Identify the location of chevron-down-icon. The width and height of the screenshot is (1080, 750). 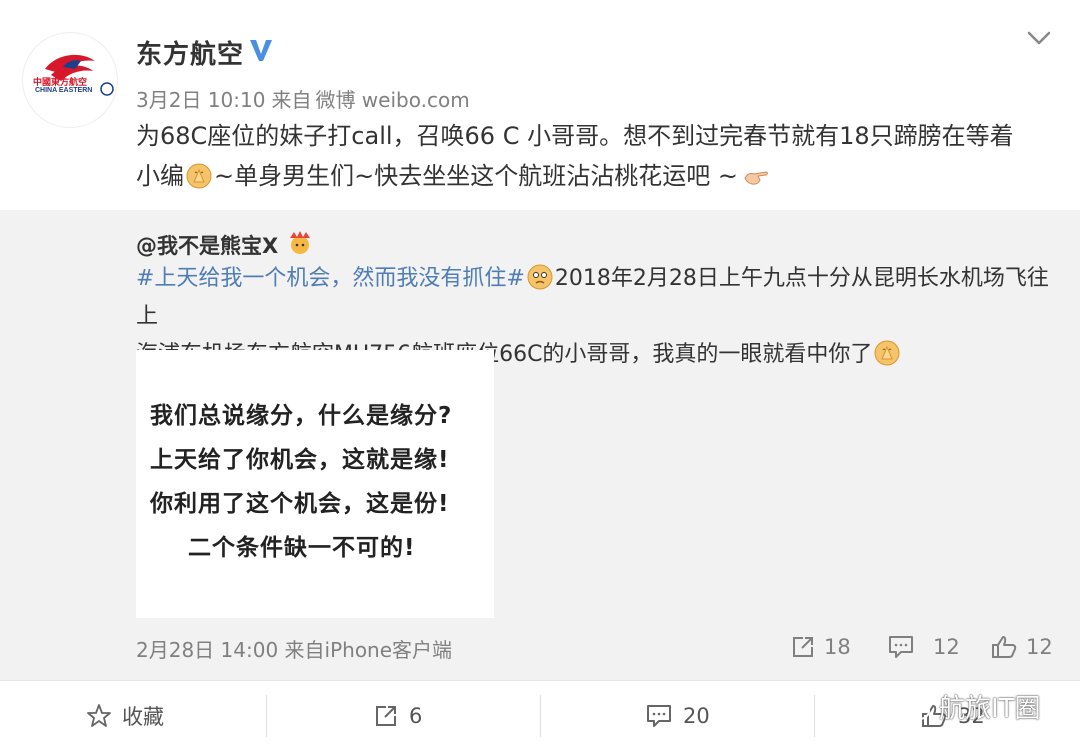
(1039, 38).